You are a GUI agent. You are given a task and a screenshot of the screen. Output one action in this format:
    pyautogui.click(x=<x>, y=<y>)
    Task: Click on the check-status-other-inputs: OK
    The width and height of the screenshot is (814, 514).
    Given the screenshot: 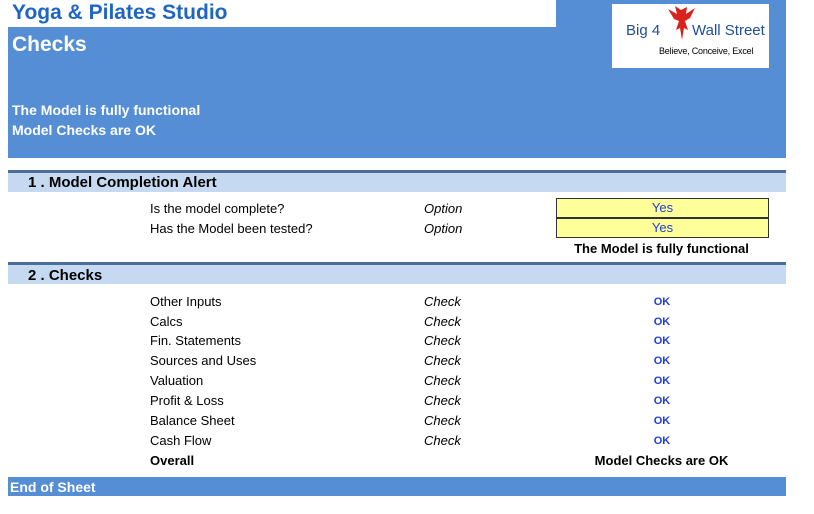 What is the action you would take?
    pyautogui.click(x=662, y=302)
    